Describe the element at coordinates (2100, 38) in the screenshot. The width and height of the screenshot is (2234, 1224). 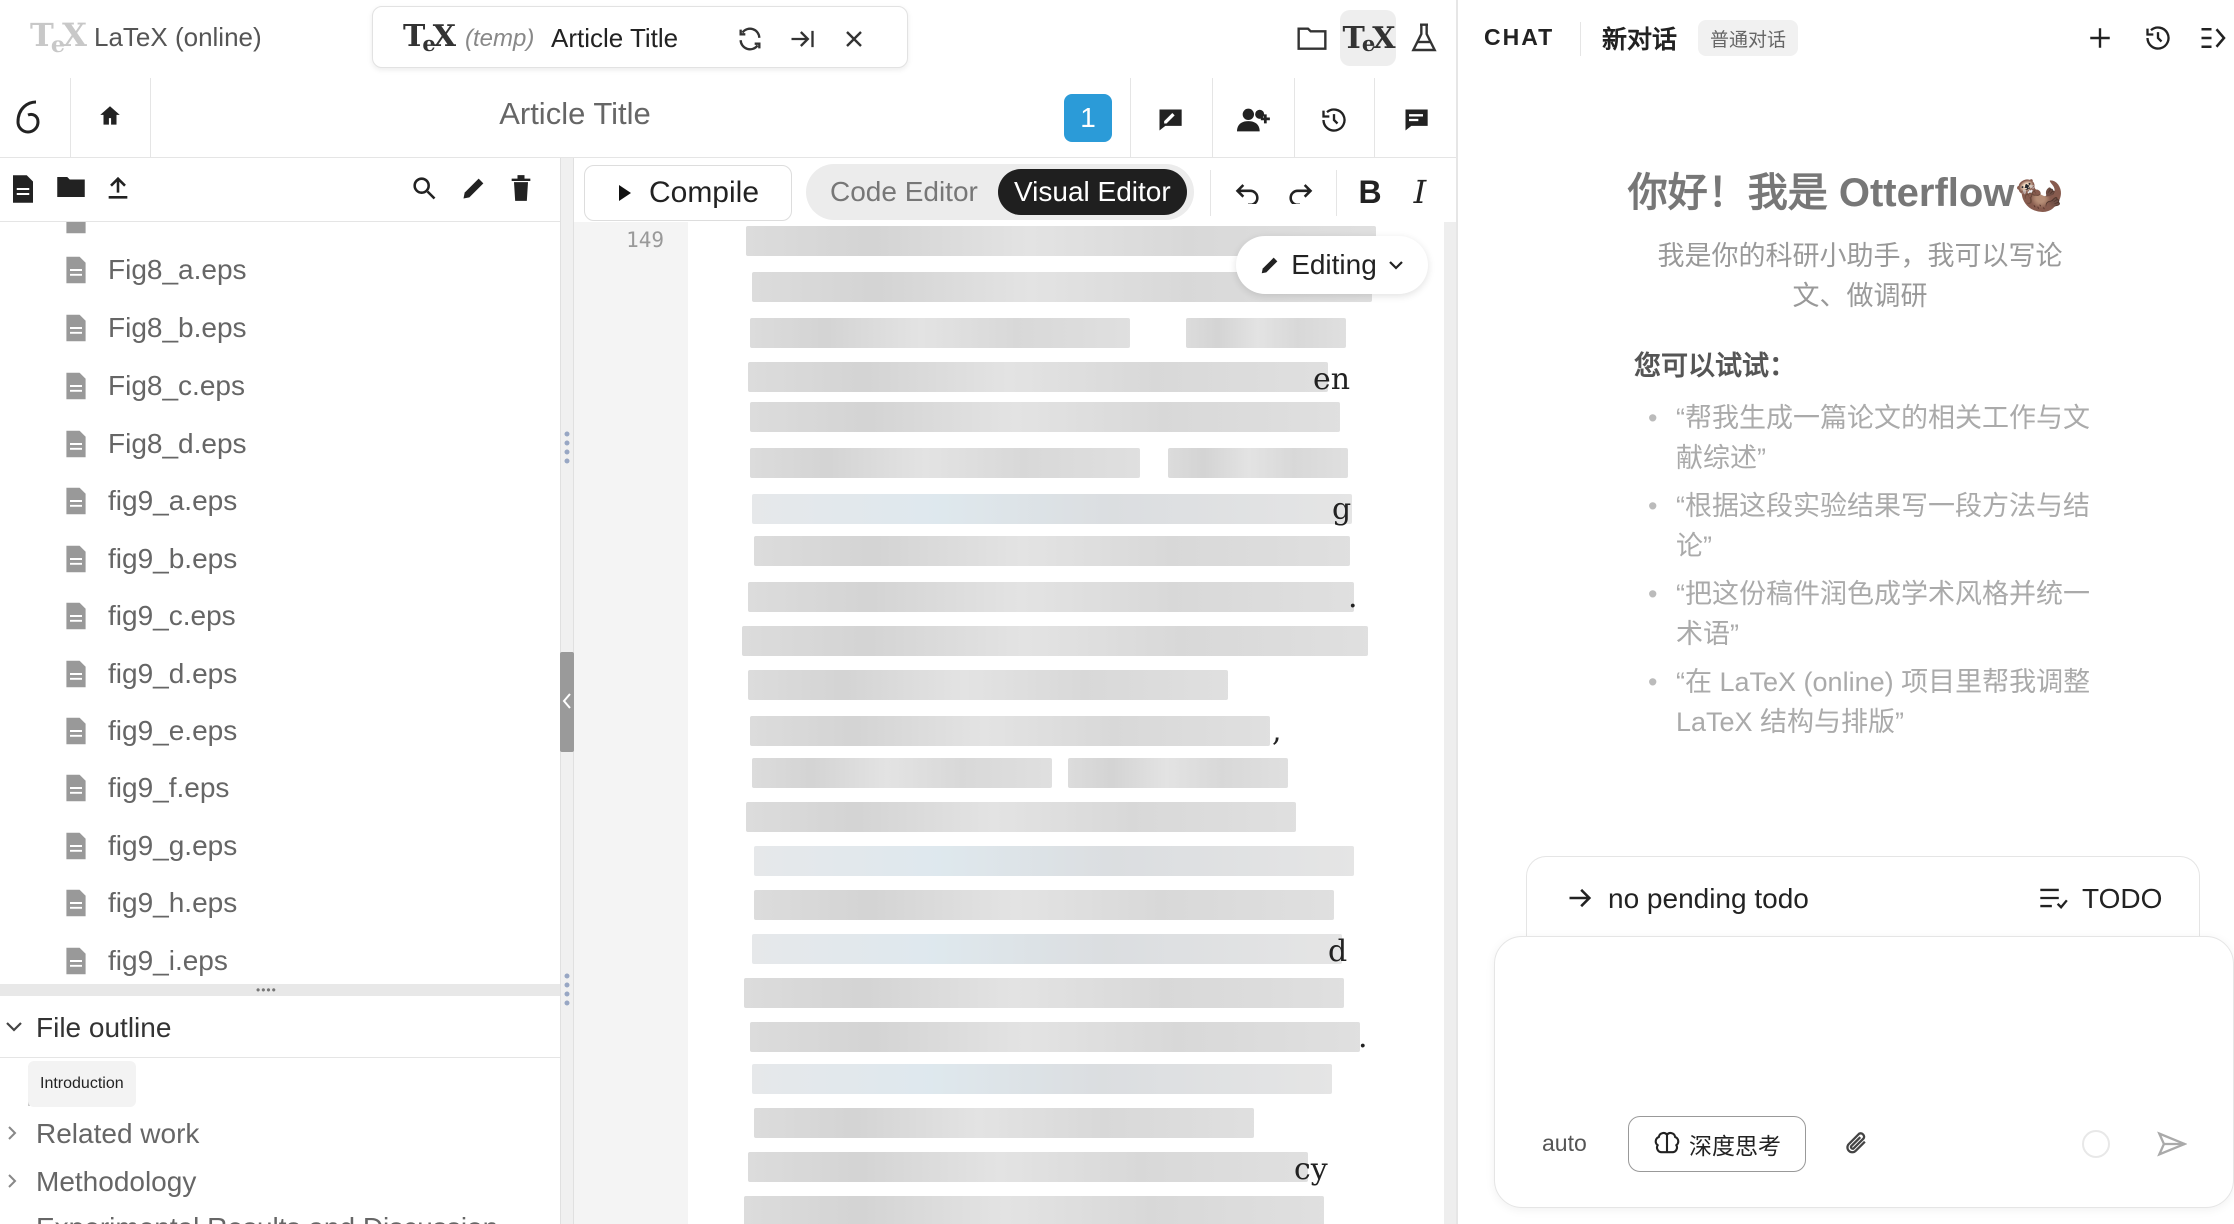
I see `plus-icon` at that location.